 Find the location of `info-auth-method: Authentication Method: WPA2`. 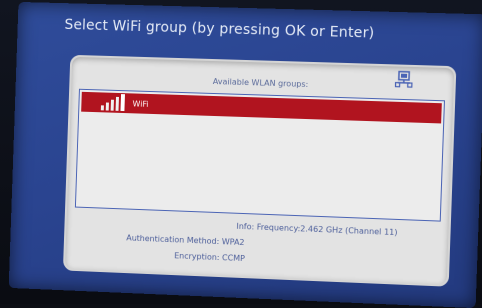

info-auth-method: Authentication Method: WPA2 is located at coordinates (186, 240).